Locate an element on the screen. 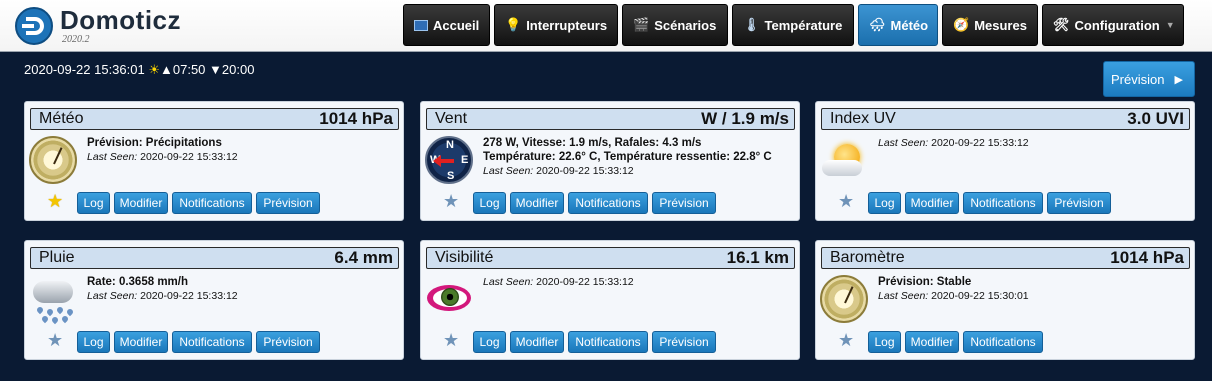 The height and width of the screenshot is (381, 1212). nav-scenarios: 🎬 Scénarios is located at coordinates (675, 25).